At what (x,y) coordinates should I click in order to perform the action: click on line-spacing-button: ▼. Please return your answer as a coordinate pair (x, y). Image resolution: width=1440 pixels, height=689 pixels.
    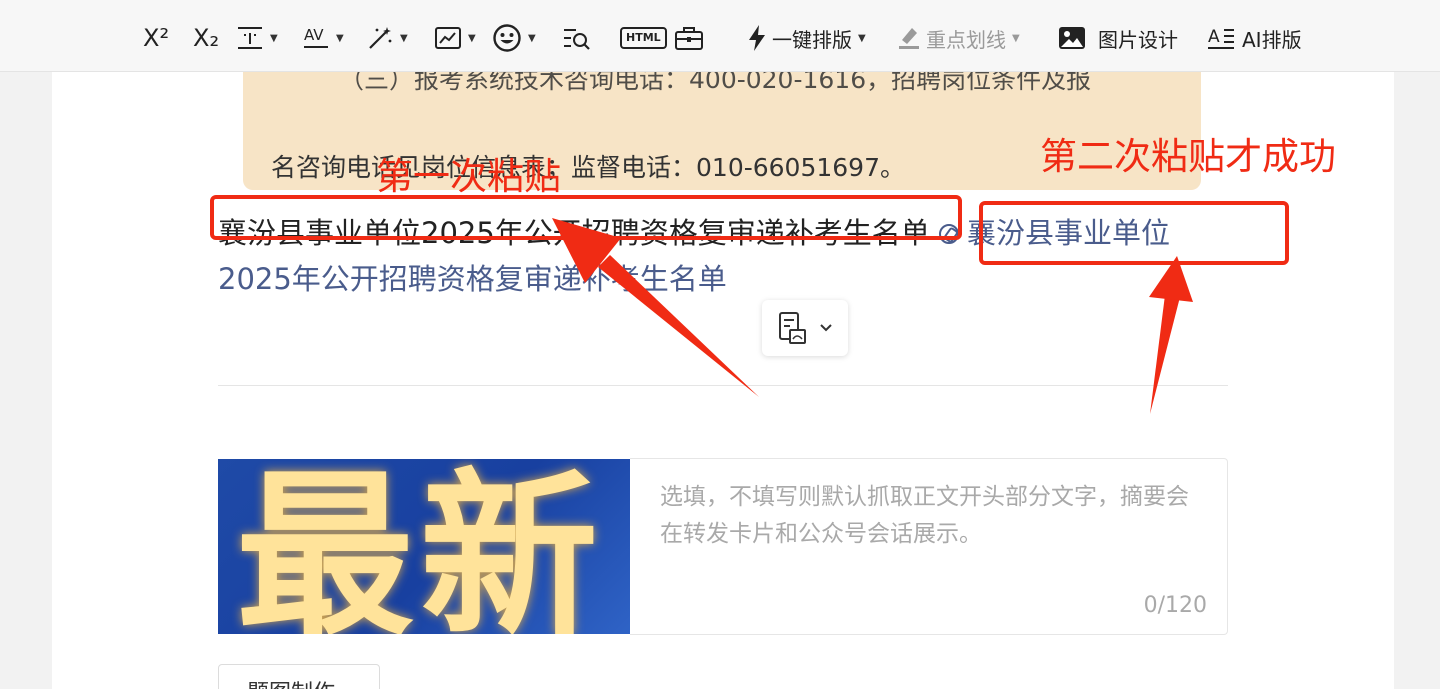
    Looking at the image, I should click on (257, 38).